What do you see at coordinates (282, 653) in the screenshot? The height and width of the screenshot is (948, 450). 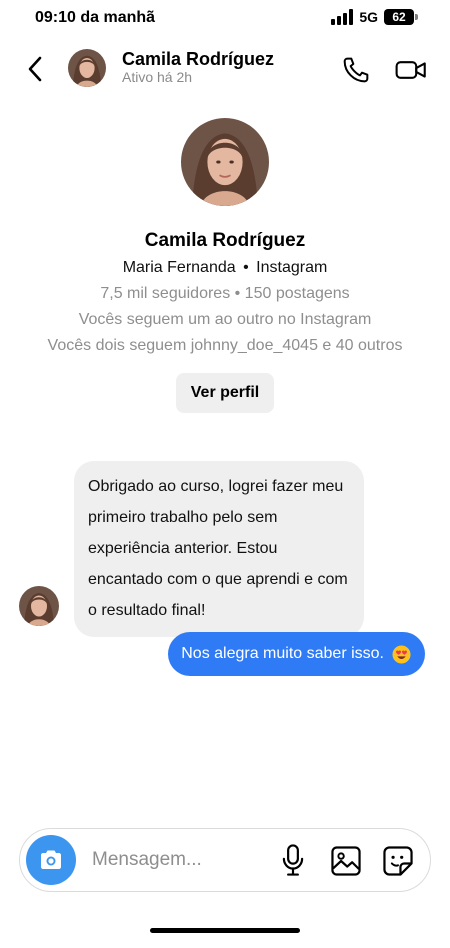 I see `outgoing-message-text: Nos alegra muito saber isso.` at bounding box center [282, 653].